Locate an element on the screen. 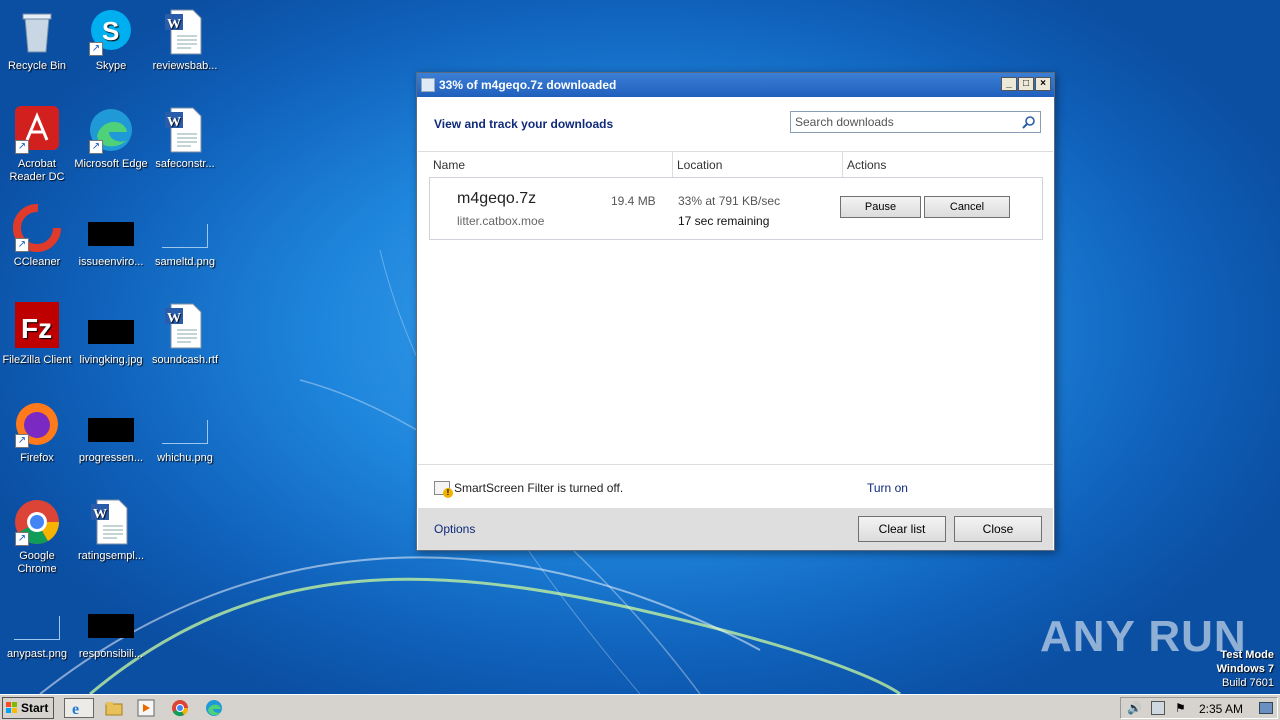 The image size is (1280, 720). desktop-icon-anypast: anypast.png is located at coordinates (37, 628).